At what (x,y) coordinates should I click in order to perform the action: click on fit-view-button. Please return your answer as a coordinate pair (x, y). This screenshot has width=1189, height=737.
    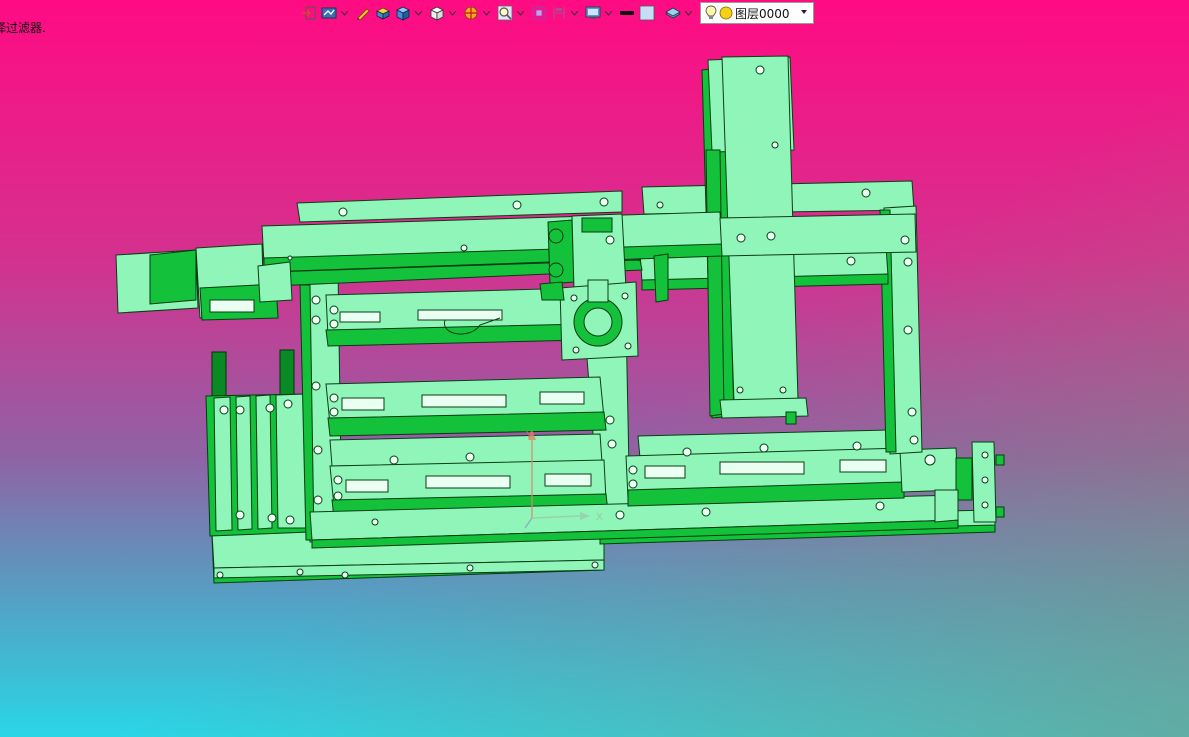
    Looking at the image, I should click on (539, 13).